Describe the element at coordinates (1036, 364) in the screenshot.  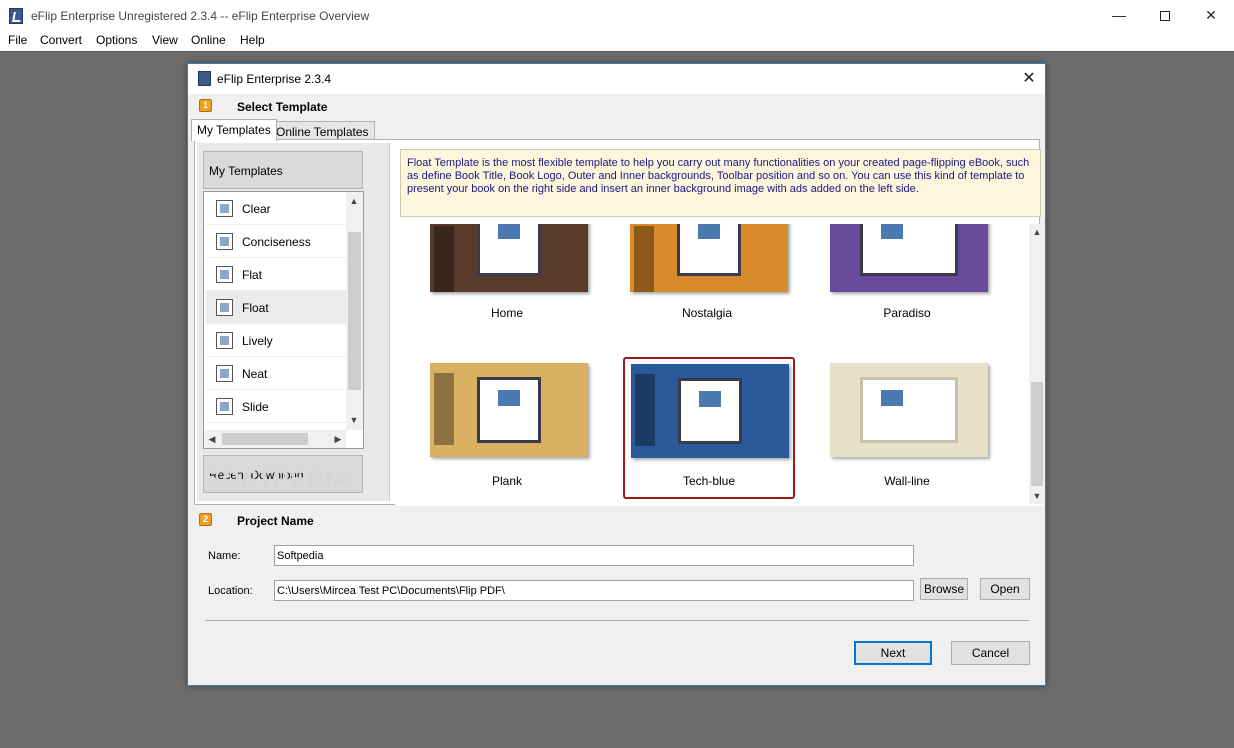
I see `gallery-vertical-scrollbar: ▲ ▼` at that location.